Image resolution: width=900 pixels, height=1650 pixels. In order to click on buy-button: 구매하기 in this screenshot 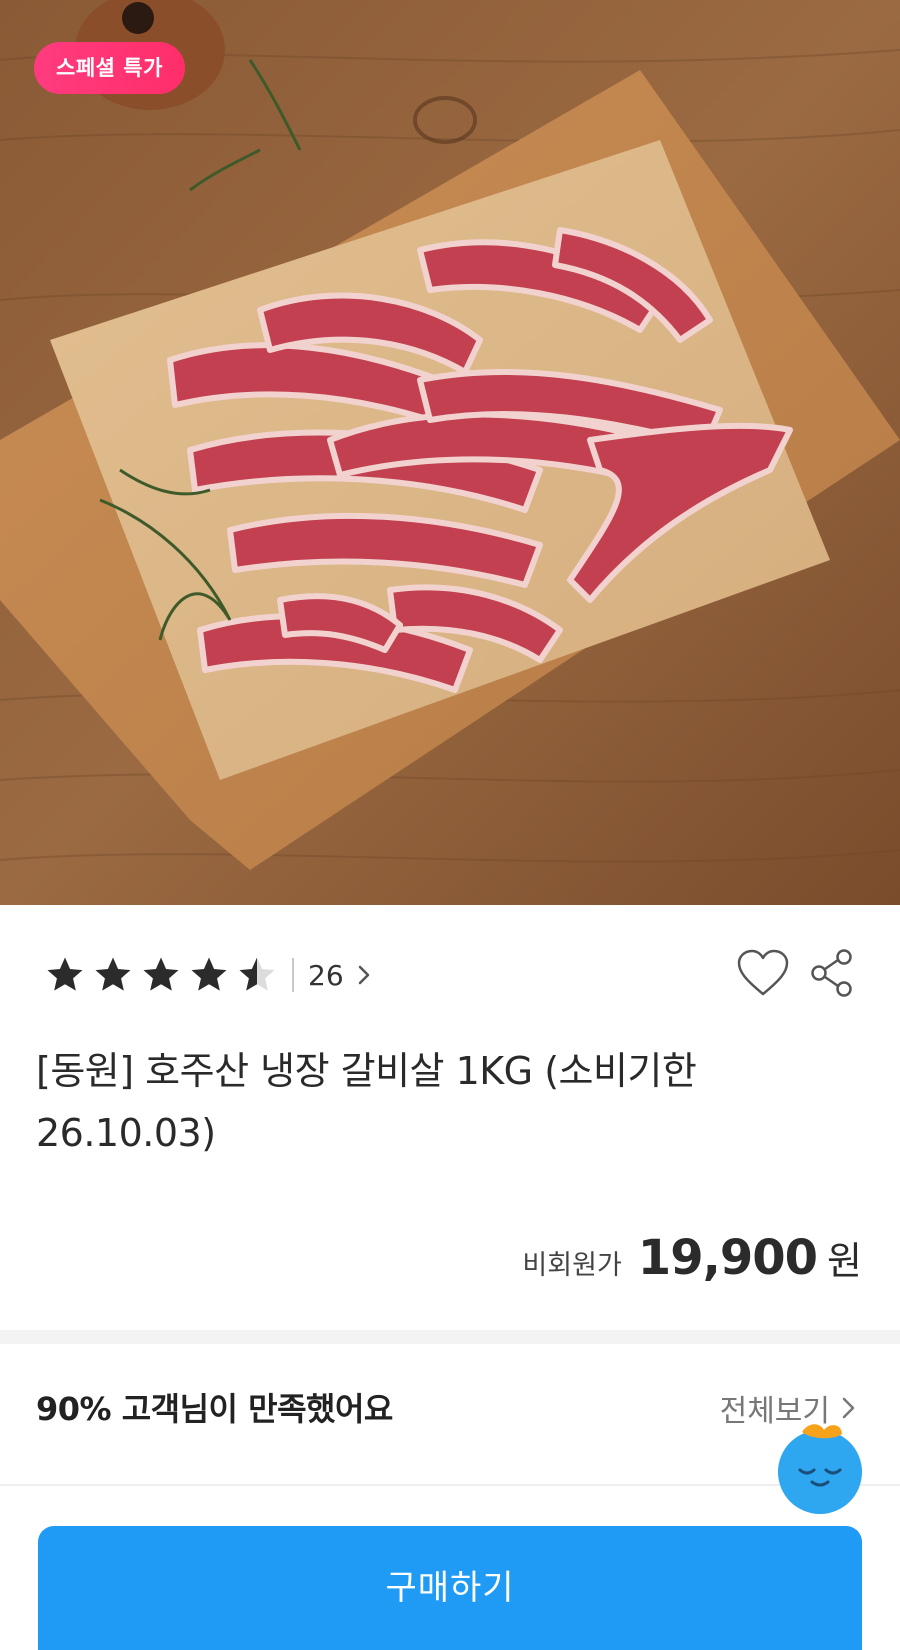, I will do `click(450, 1588)`.